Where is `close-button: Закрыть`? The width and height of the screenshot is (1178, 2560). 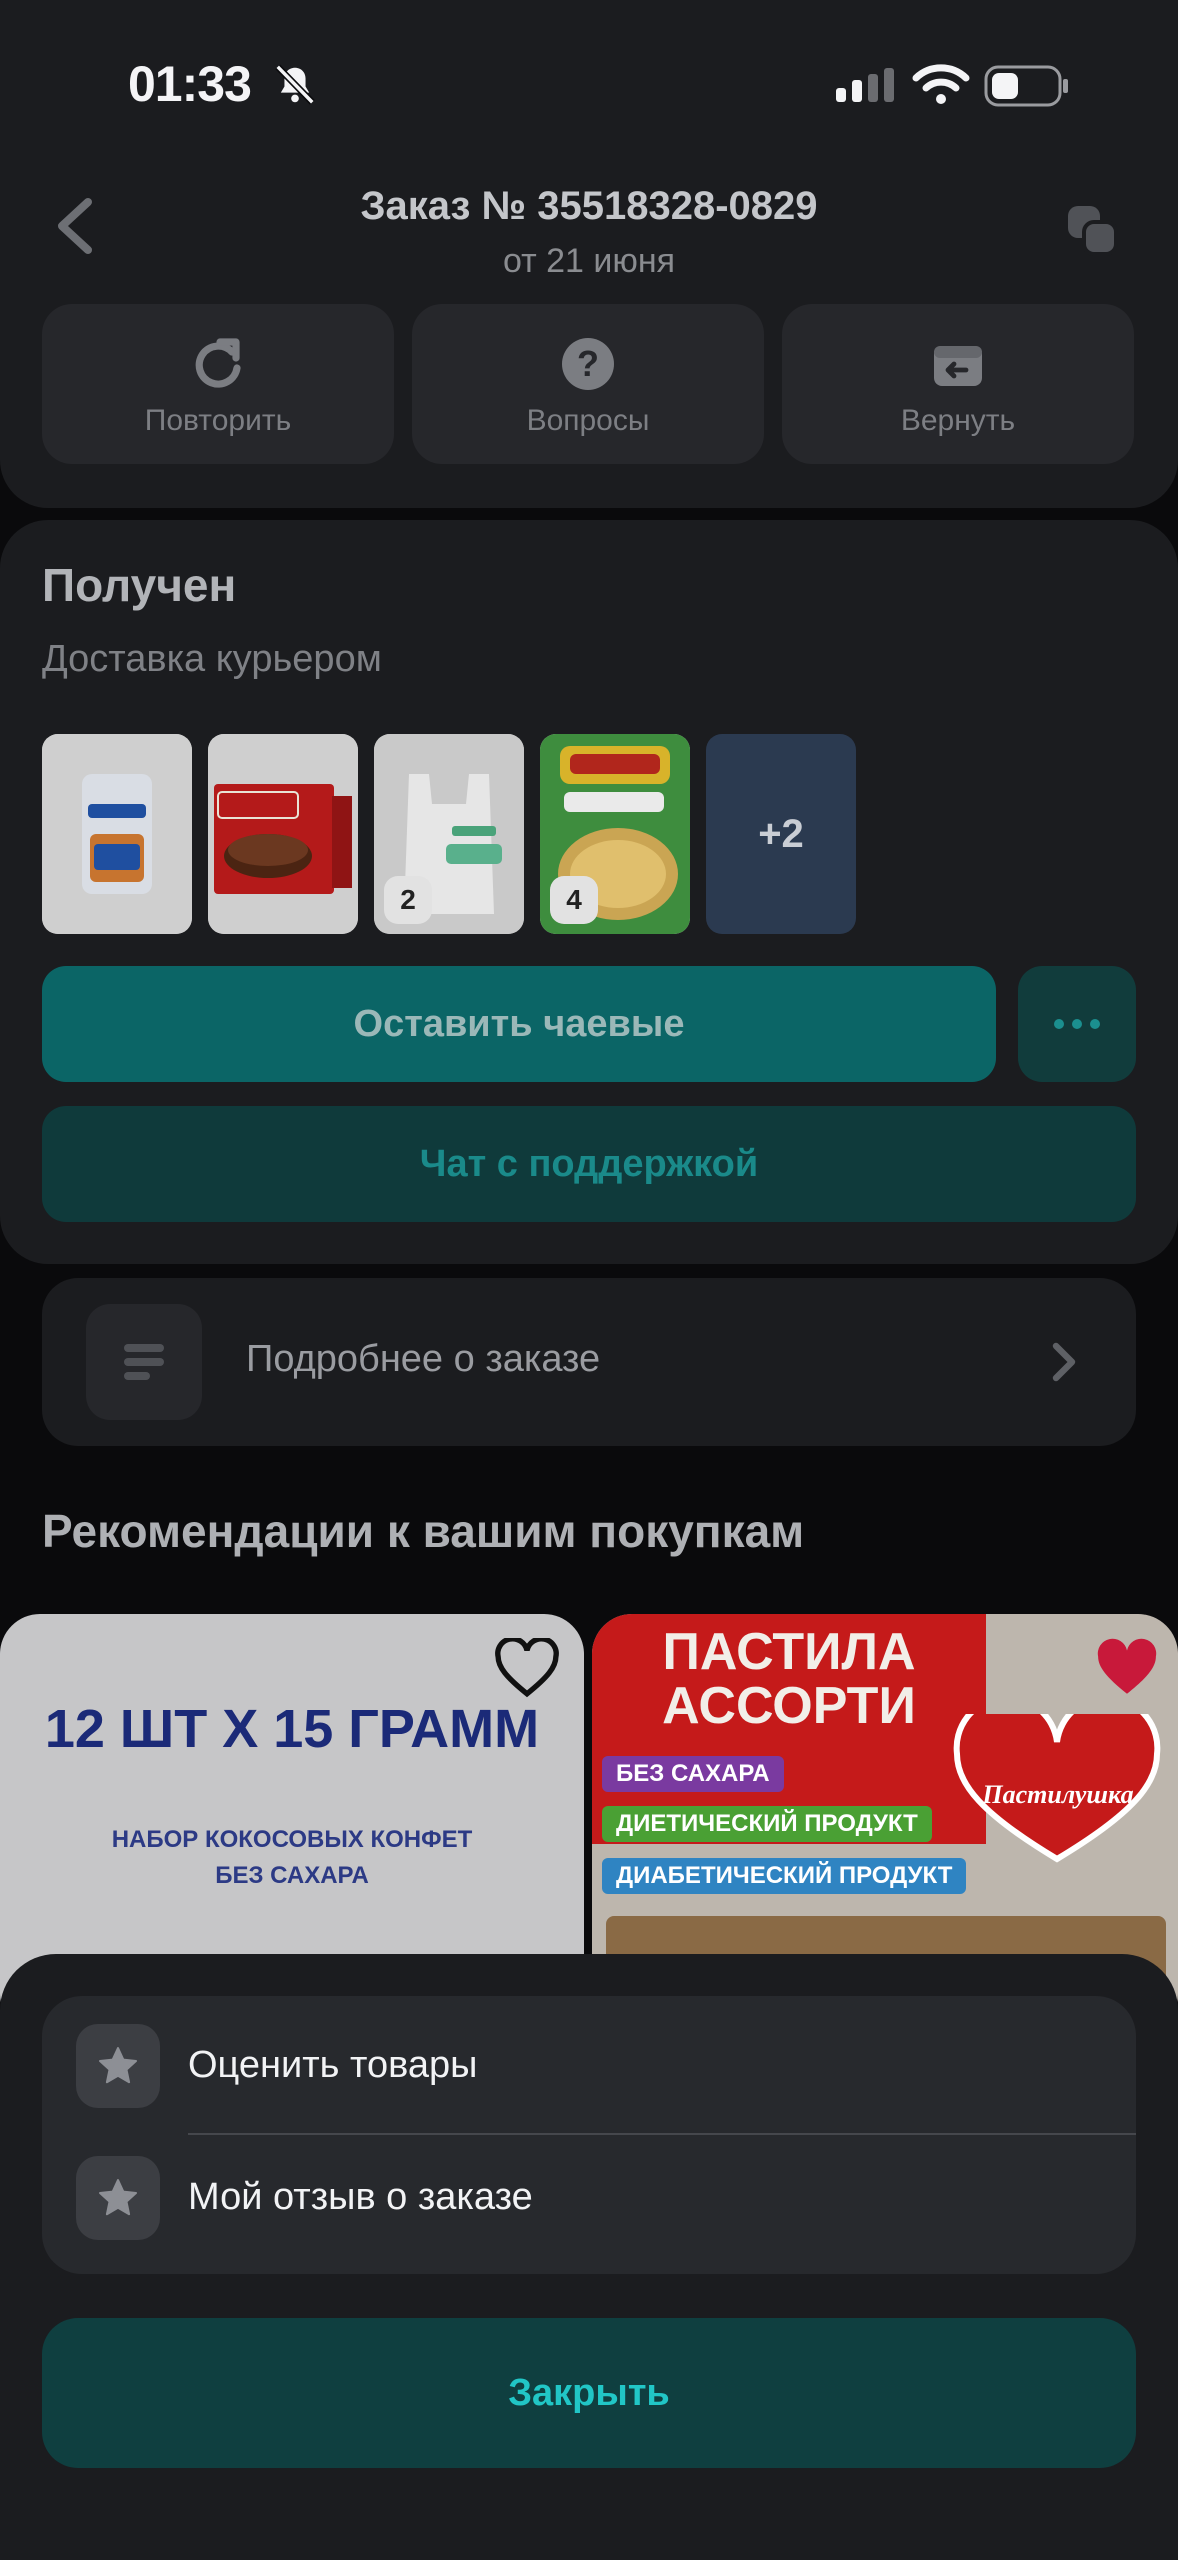 close-button: Закрыть is located at coordinates (589, 2393).